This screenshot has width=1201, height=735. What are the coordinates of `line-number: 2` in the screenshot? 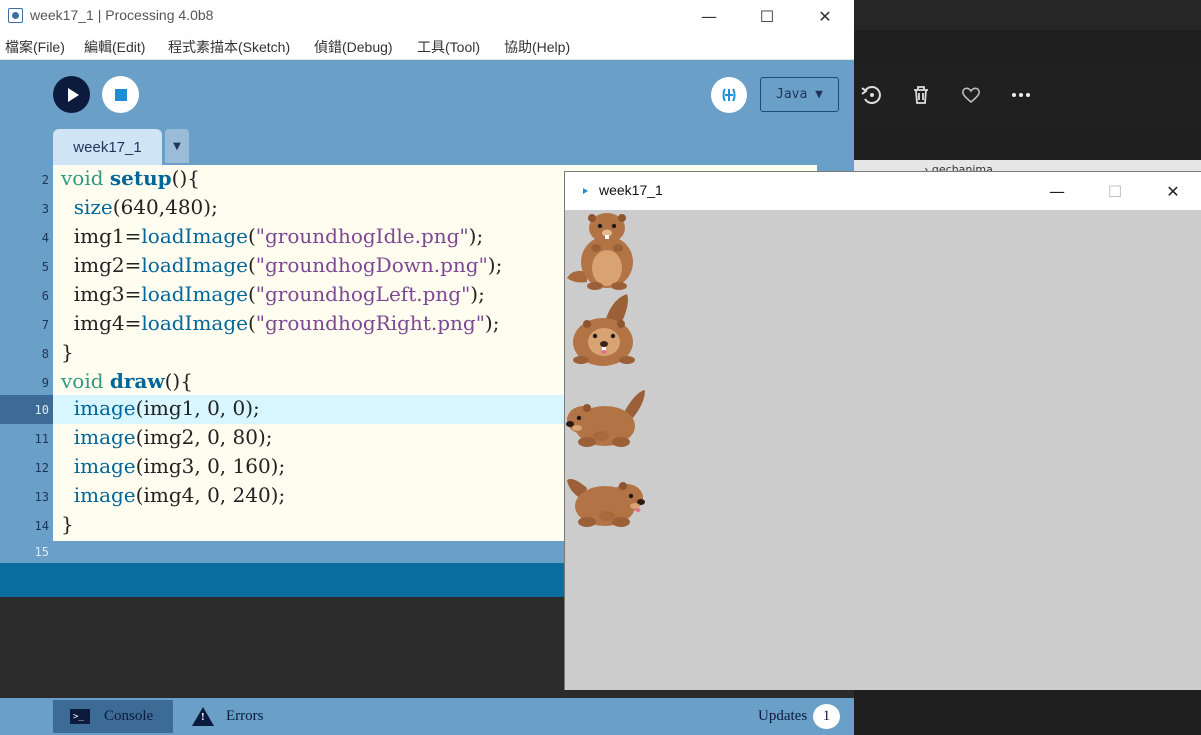 It's located at (45, 180).